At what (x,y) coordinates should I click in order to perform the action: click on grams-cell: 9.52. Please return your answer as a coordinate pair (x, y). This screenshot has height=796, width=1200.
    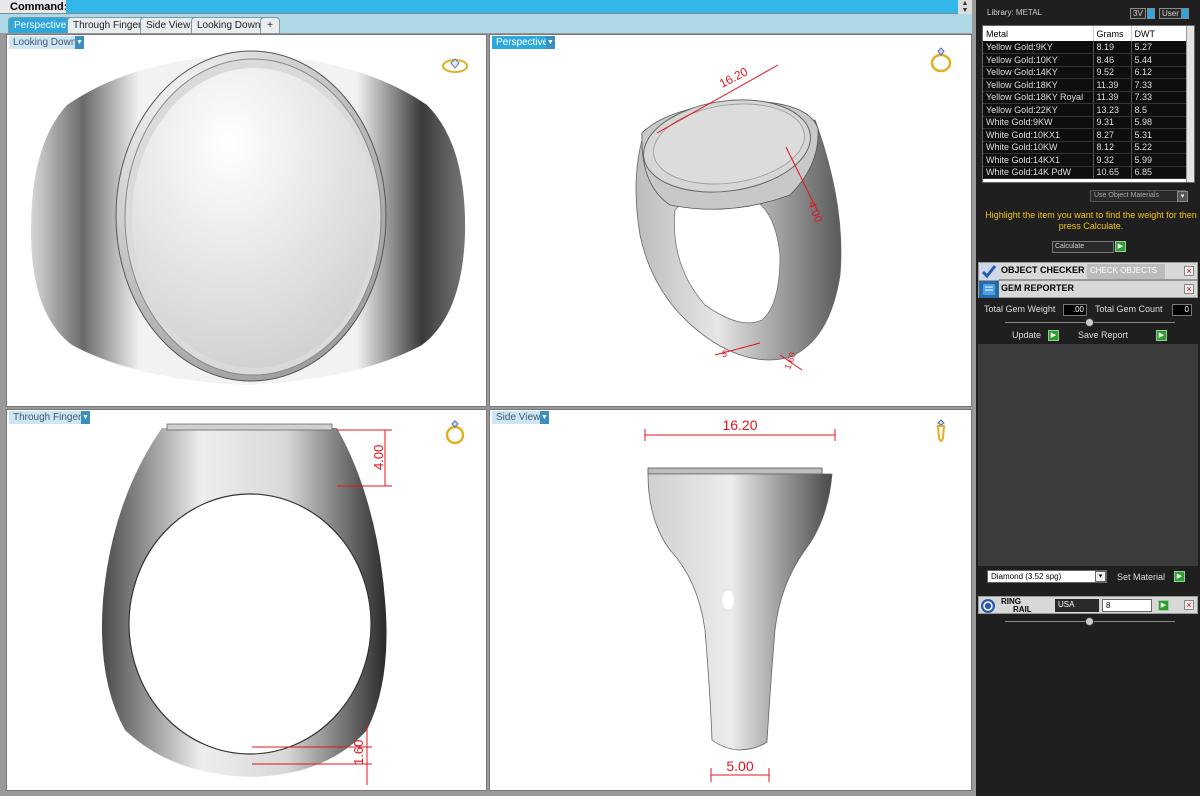
    Looking at the image, I should click on (1112, 72).